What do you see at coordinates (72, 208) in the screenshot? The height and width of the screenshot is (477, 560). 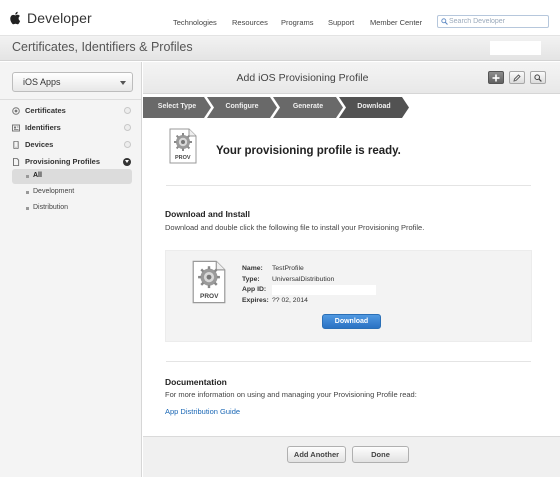 I see `sidebar-subitem-distribution: Distribution` at bounding box center [72, 208].